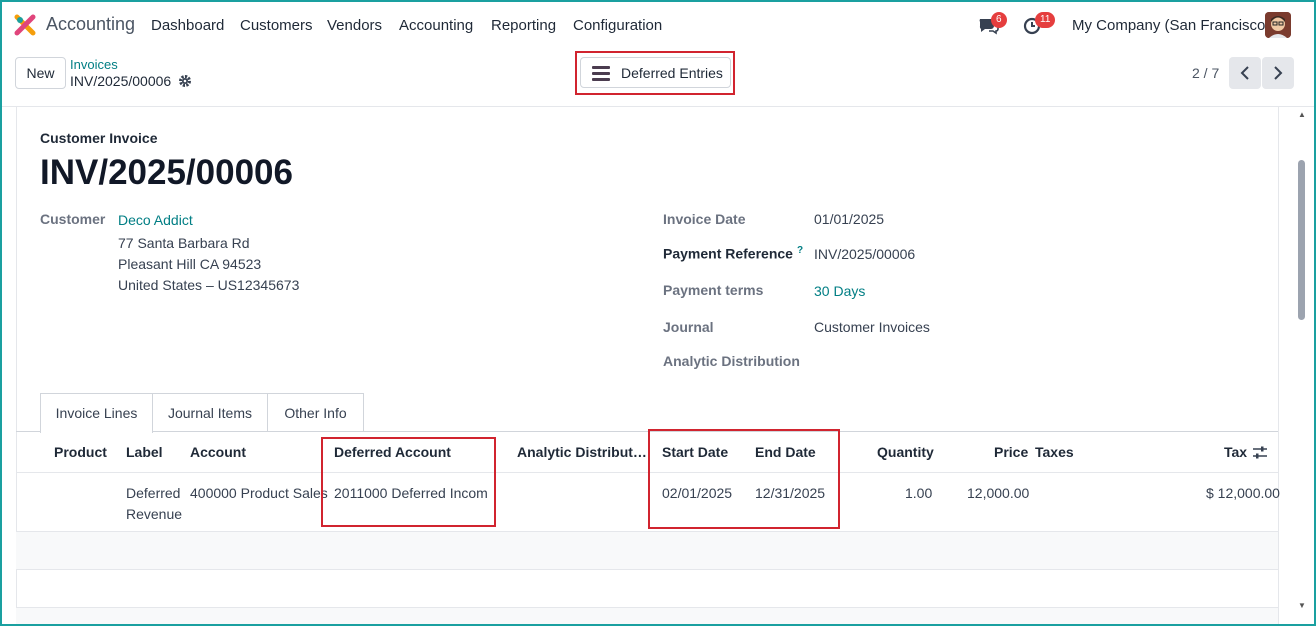  What do you see at coordinates (1045, 20) in the screenshot?
I see `activities-badge: 11` at bounding box center [1045, 20].